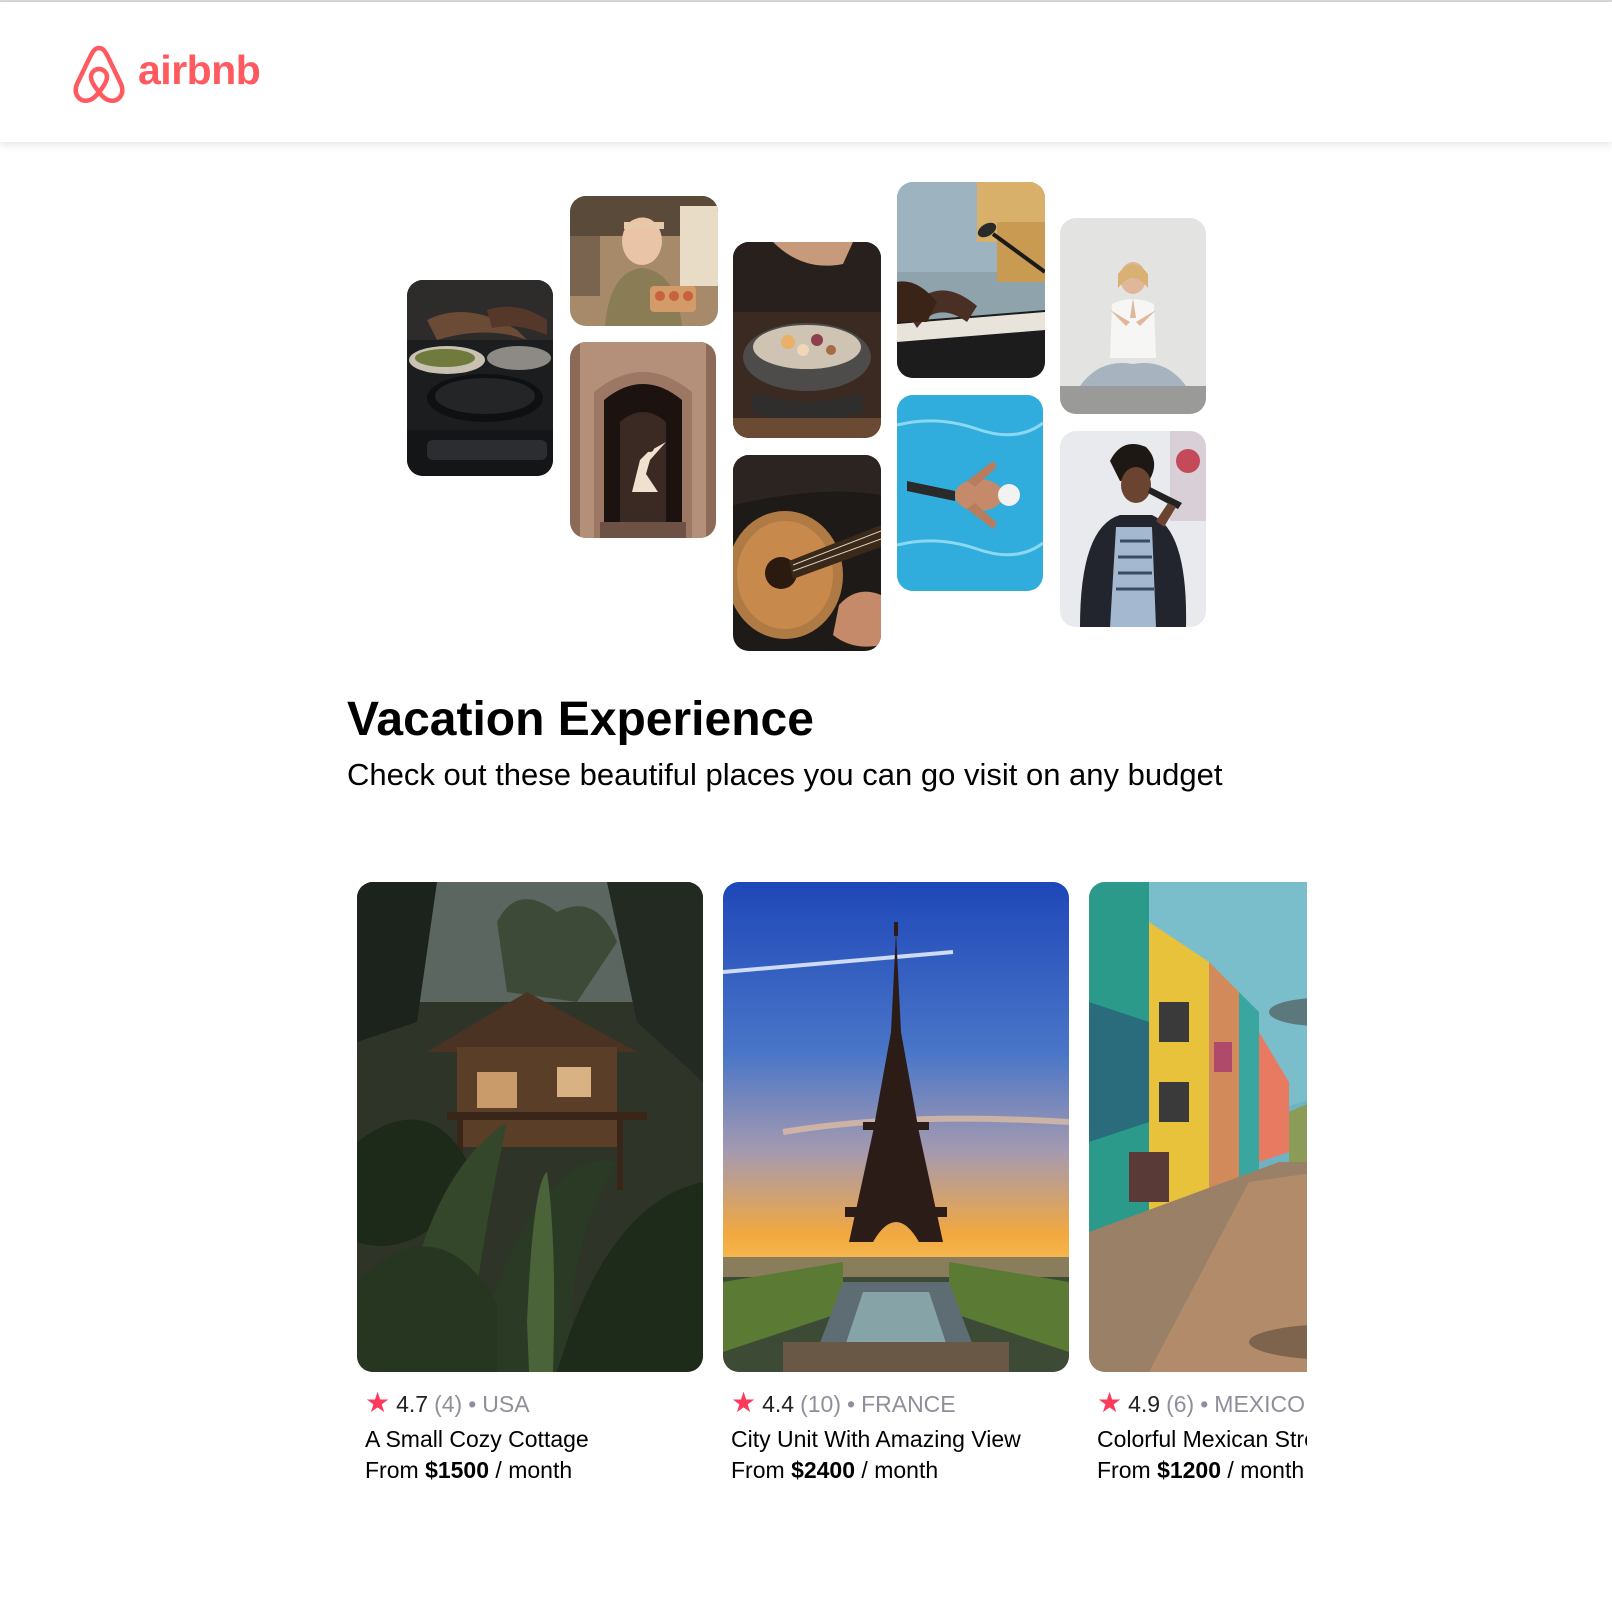 This screenshot has height=1612, width=1612. What do you see at coordinates (908, 1403) in the screenshot?
I see `location: FRANCE` at bounding box center [908, 1403].